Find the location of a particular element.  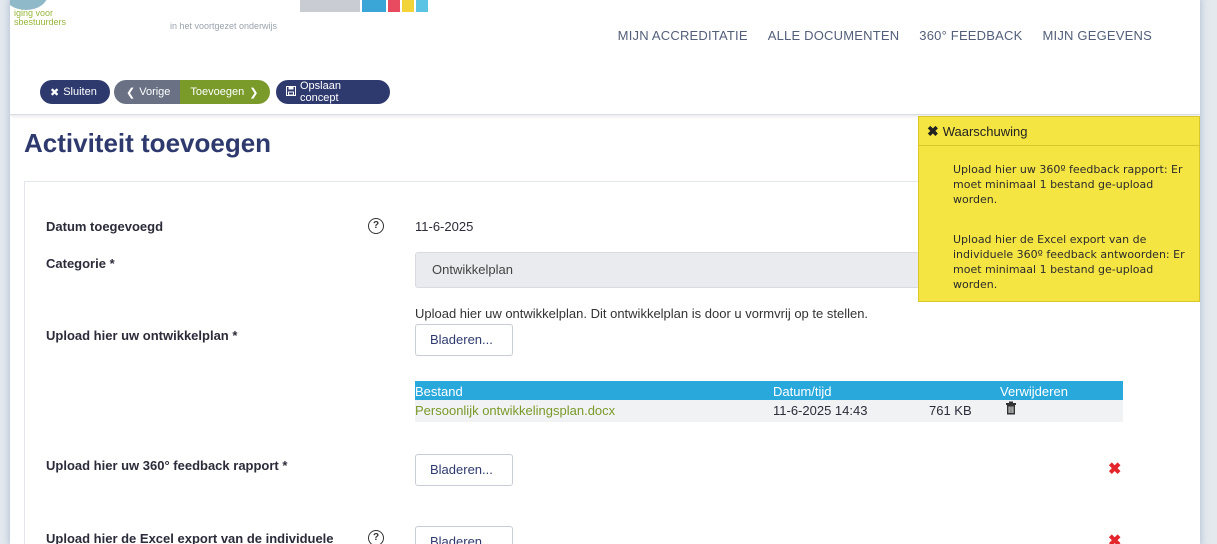

add-button: Toevoegen ❯ is located at coordinates (225, 92).